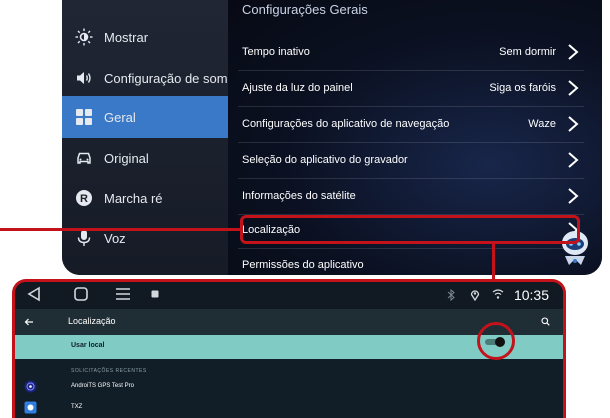  What do you see at coordinates (126, 158) in the screenshot?
I see `sidebar-item-label: Original` at bounding box center [126, 158].